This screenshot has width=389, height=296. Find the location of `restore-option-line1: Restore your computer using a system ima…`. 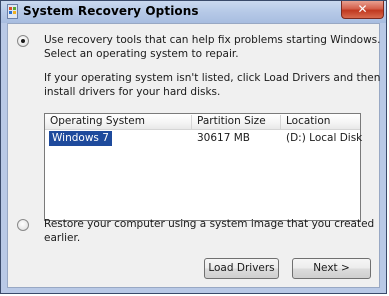

restore-option-line1: Restore your computer using a system ima… is located at coordinates (209, 224).